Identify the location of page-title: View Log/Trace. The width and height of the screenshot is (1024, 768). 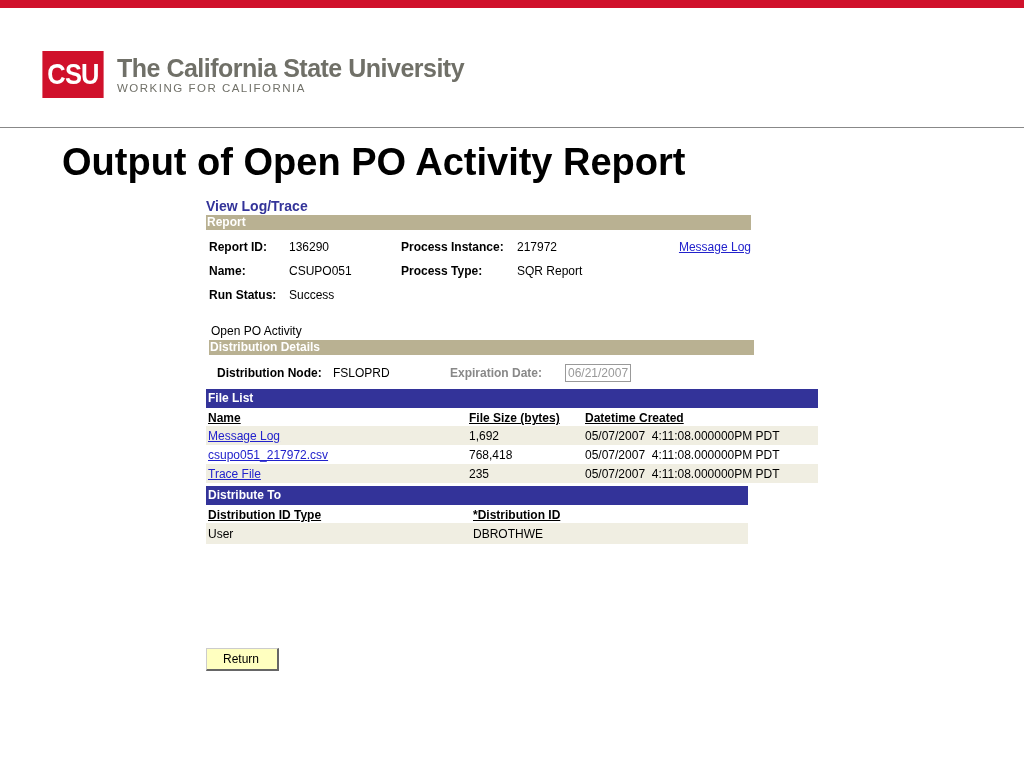
(257, 206).